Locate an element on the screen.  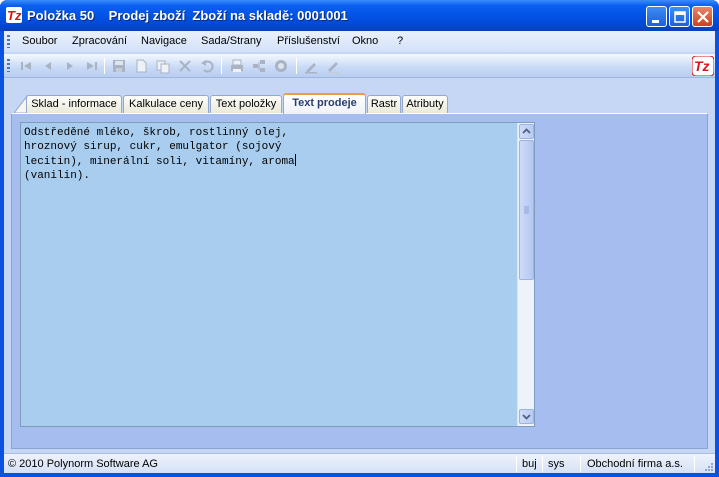
menu-item-soubor: Soubor is located at coordinates (39, 41).